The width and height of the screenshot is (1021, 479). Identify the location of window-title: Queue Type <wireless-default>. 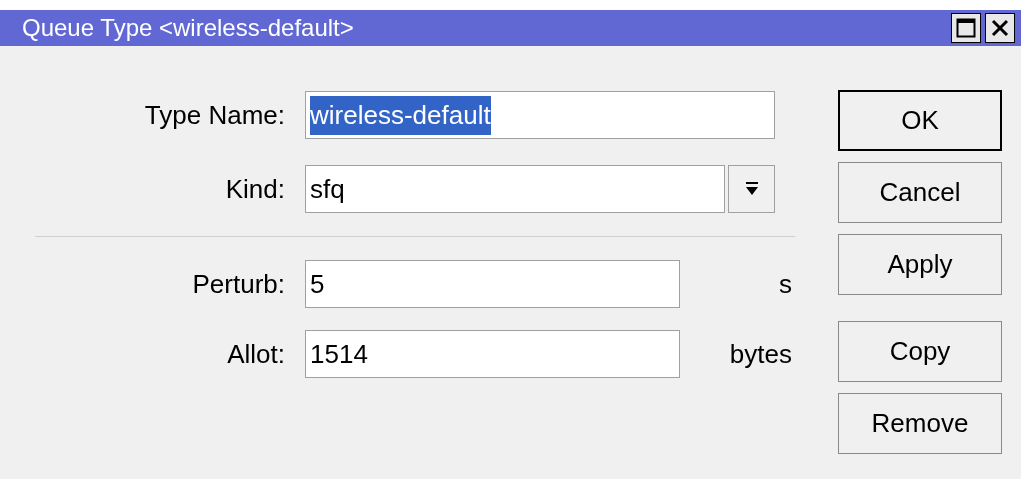
(188, 28).